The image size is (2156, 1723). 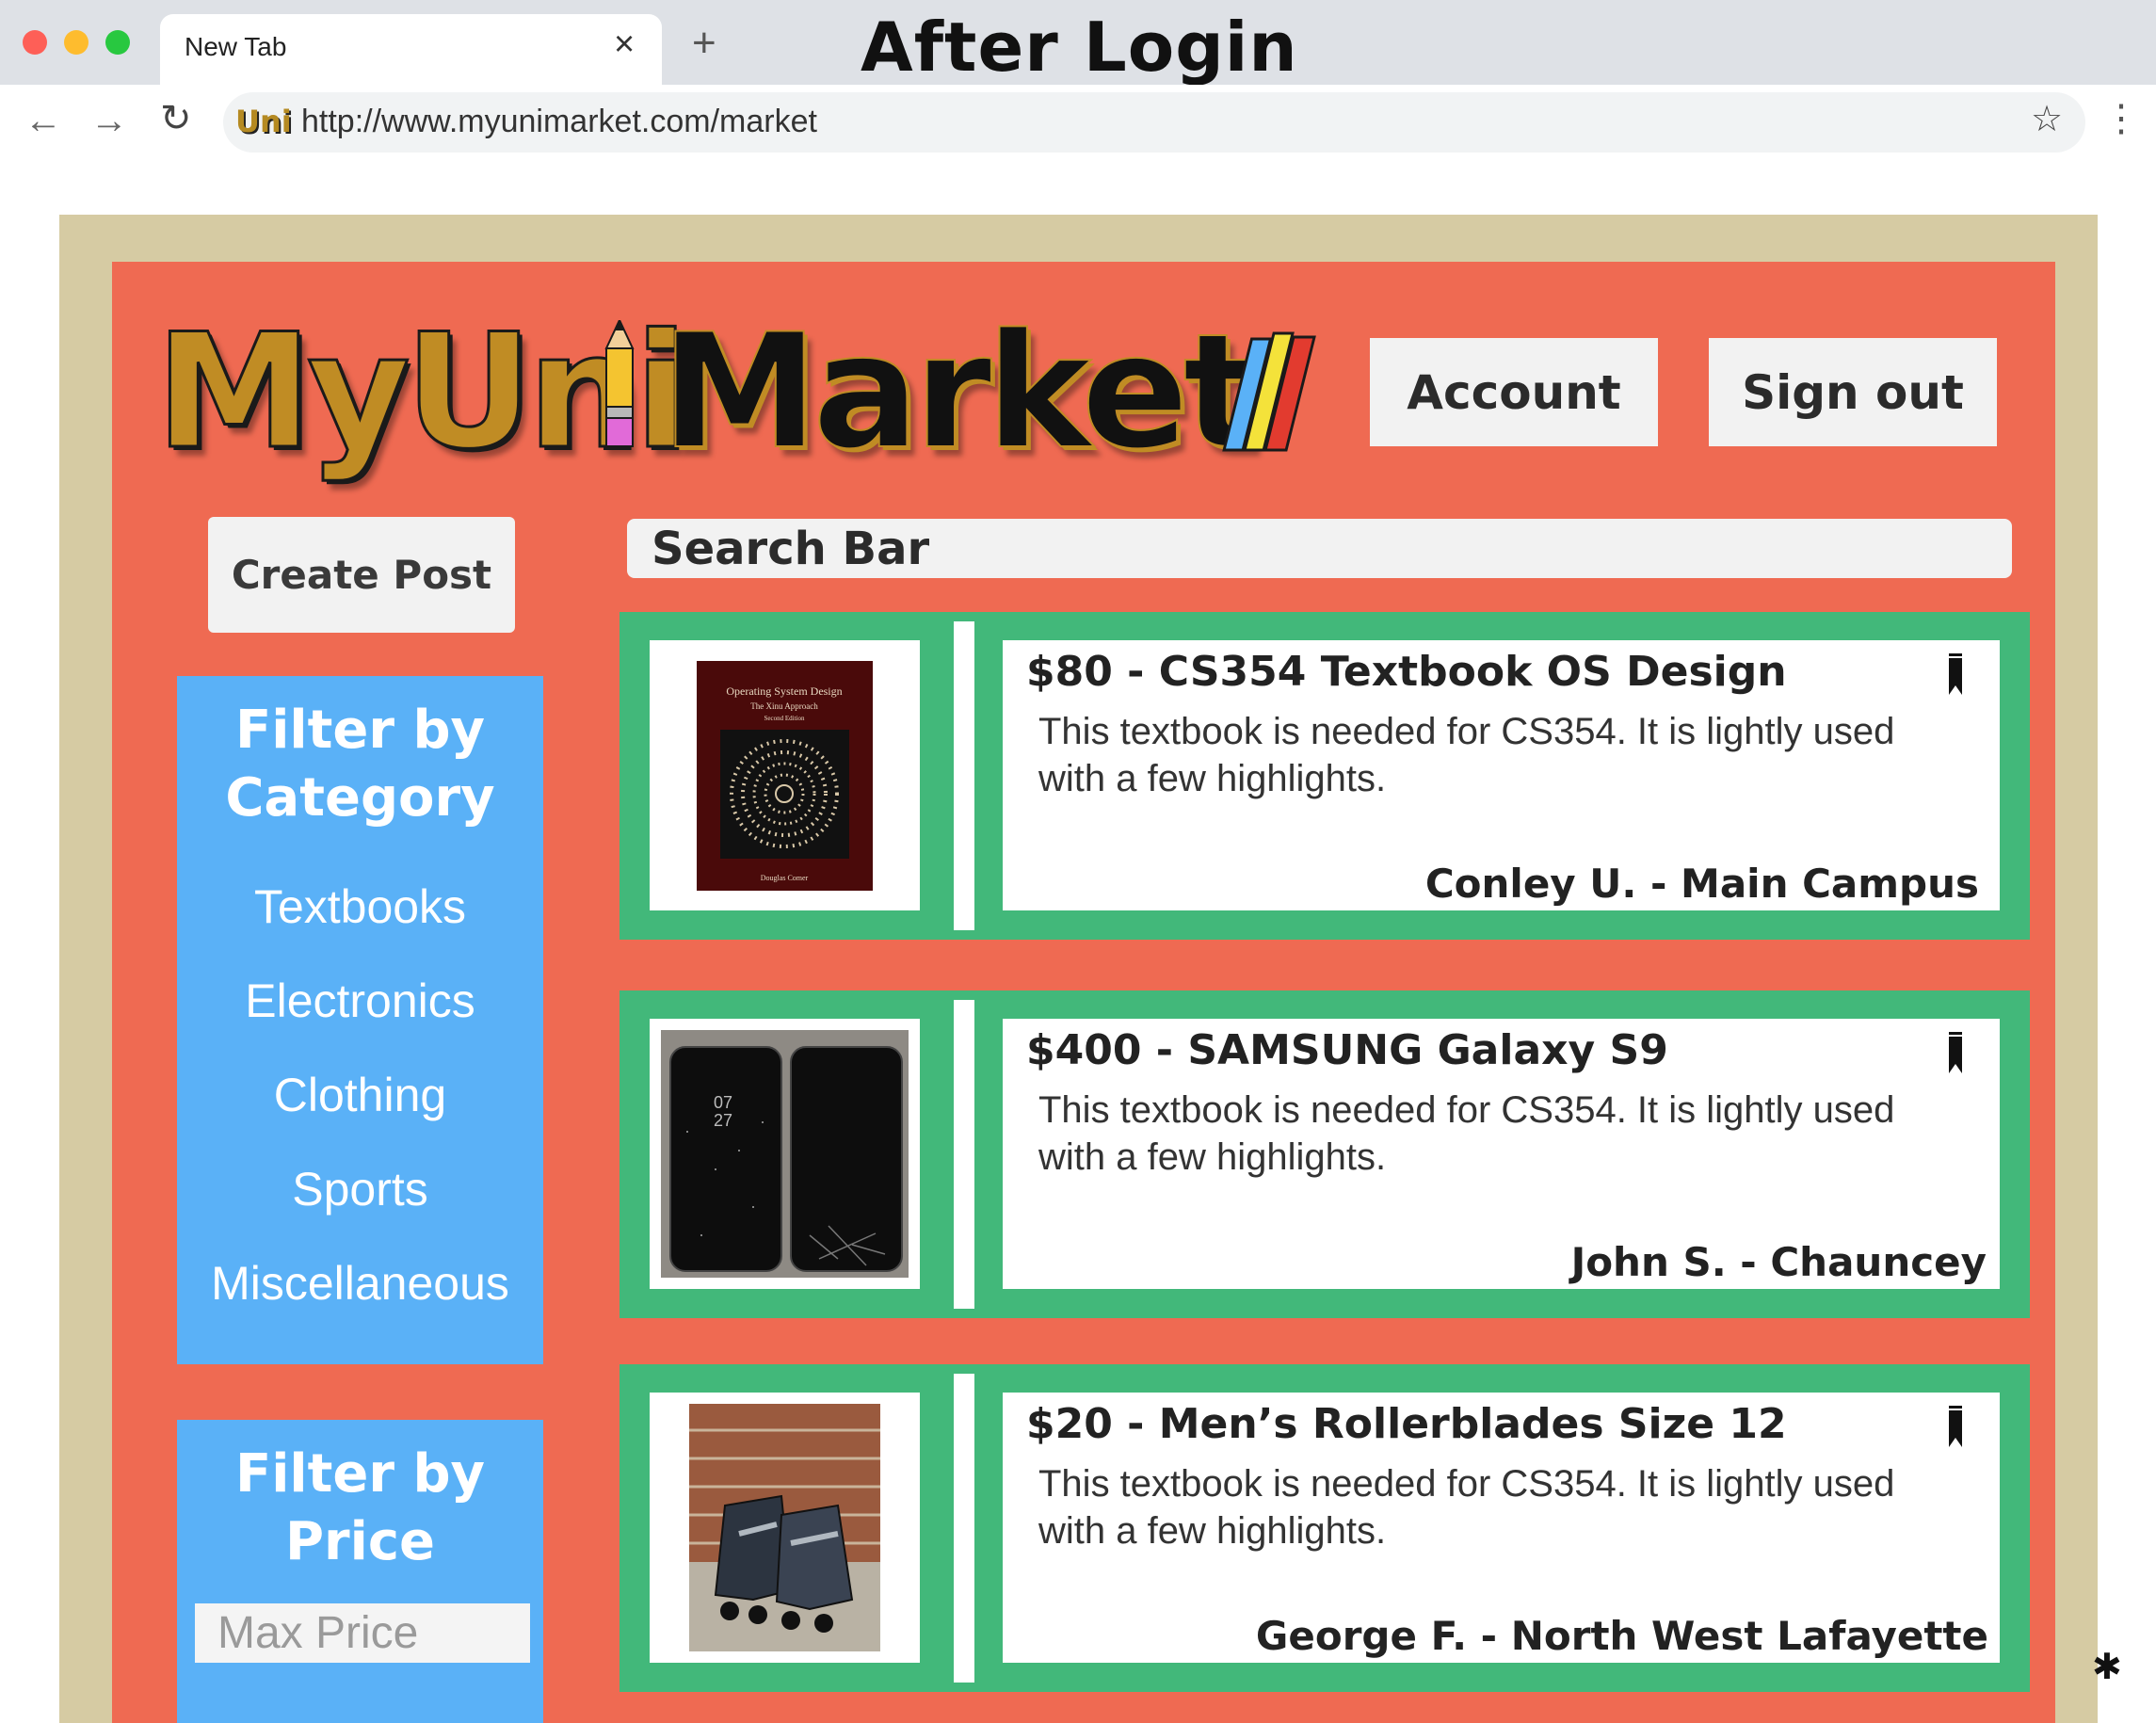 I want to click on annotation-title: After Login, so click(x=1079, y=47).